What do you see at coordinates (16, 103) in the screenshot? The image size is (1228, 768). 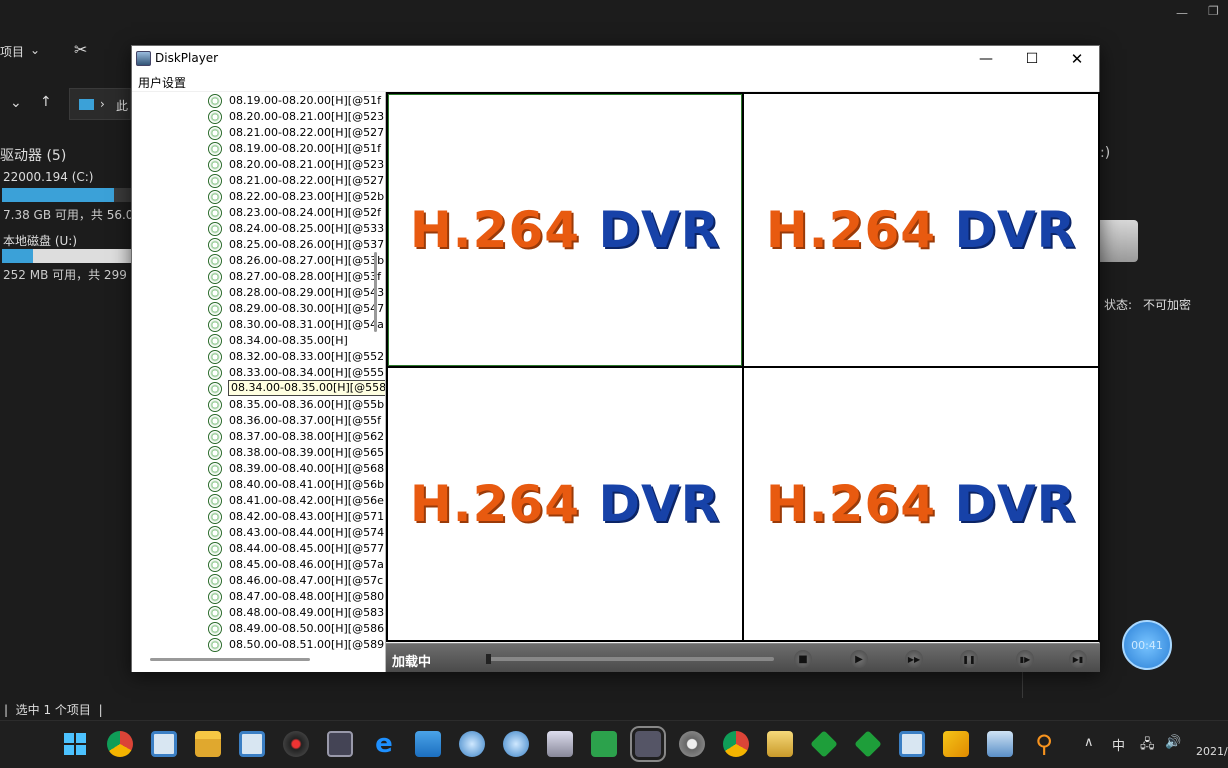 I see `chevron-down-icon: ⌄` at bounding box center [16, 103].